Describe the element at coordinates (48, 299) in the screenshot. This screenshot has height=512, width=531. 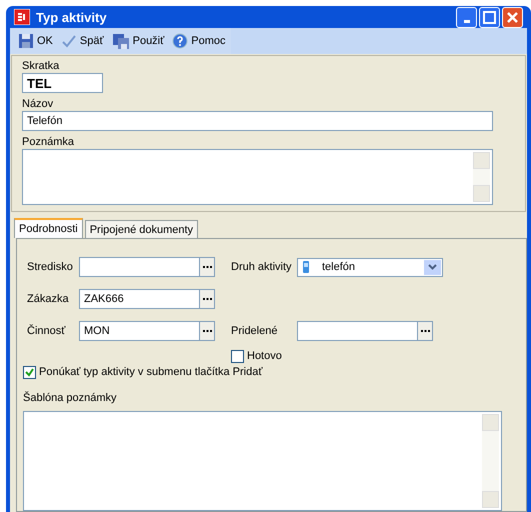
I see `field-label: Zákazka` at that location.